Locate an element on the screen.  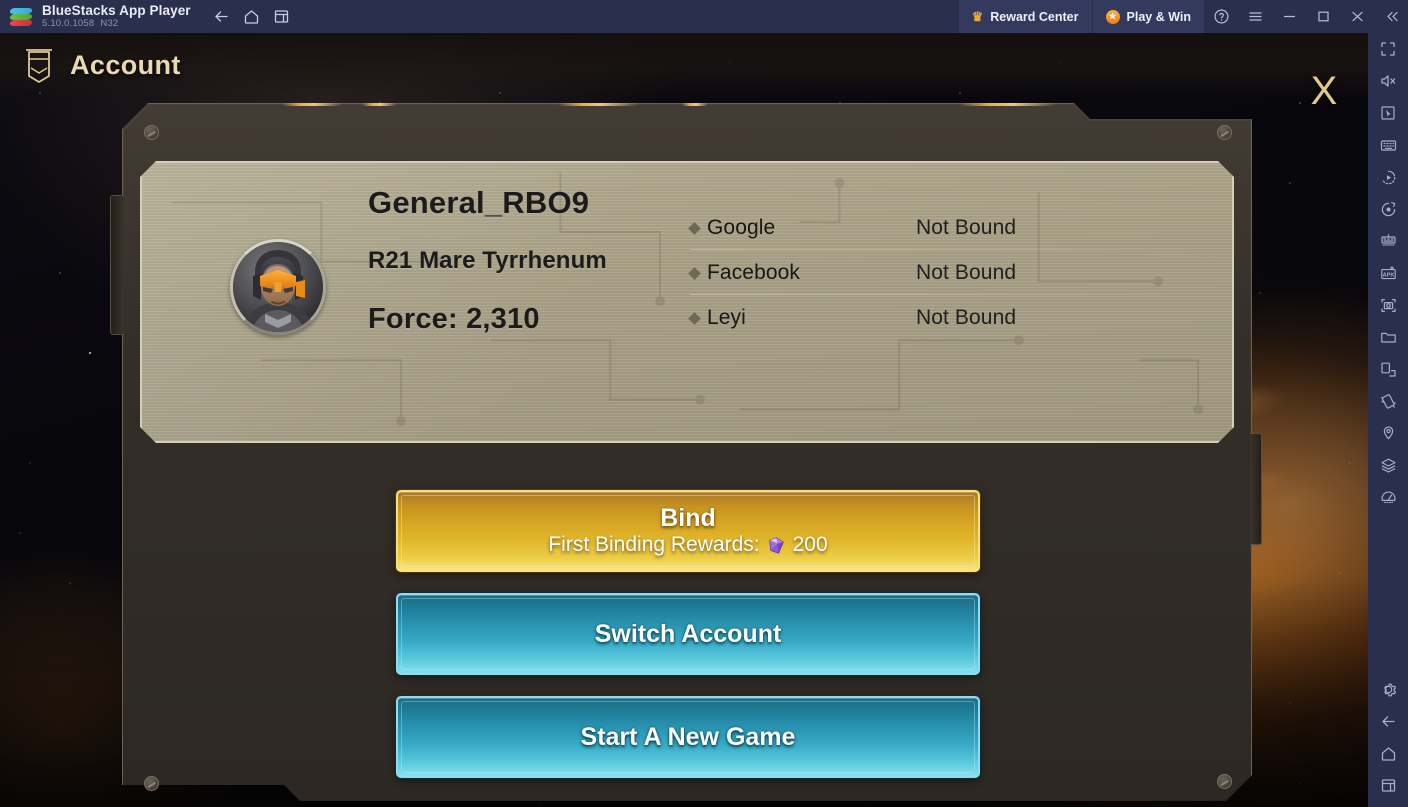
collapse-sidebar-button is located at coordinates (1391, 16).